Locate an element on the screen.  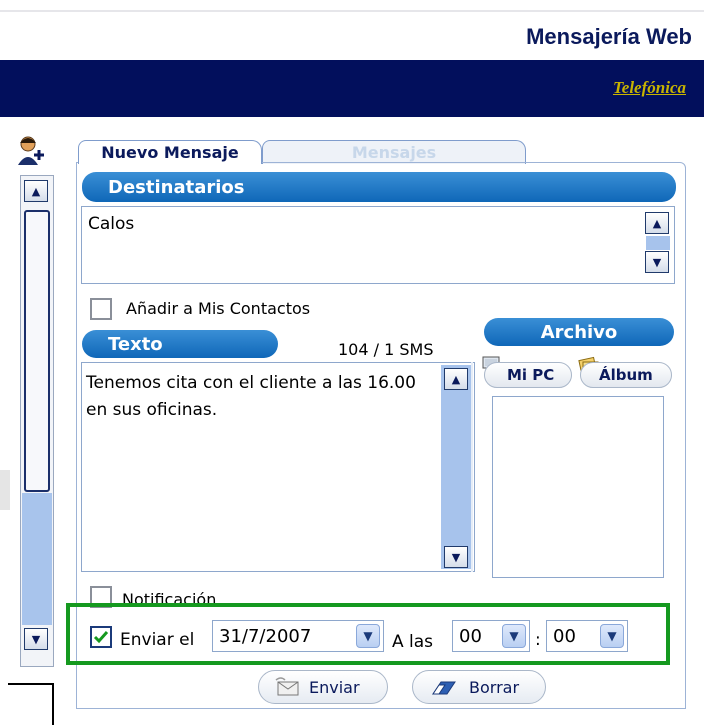
date-select: 31/7/2007 ▼ is located at coordinates (298, 636).